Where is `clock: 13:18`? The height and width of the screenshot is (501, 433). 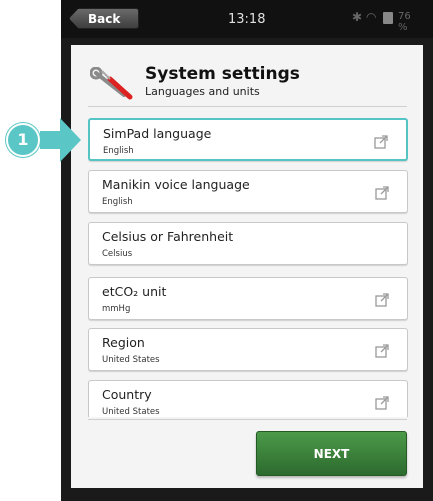 clock: 13:18 is located at coordinates (247, 19).